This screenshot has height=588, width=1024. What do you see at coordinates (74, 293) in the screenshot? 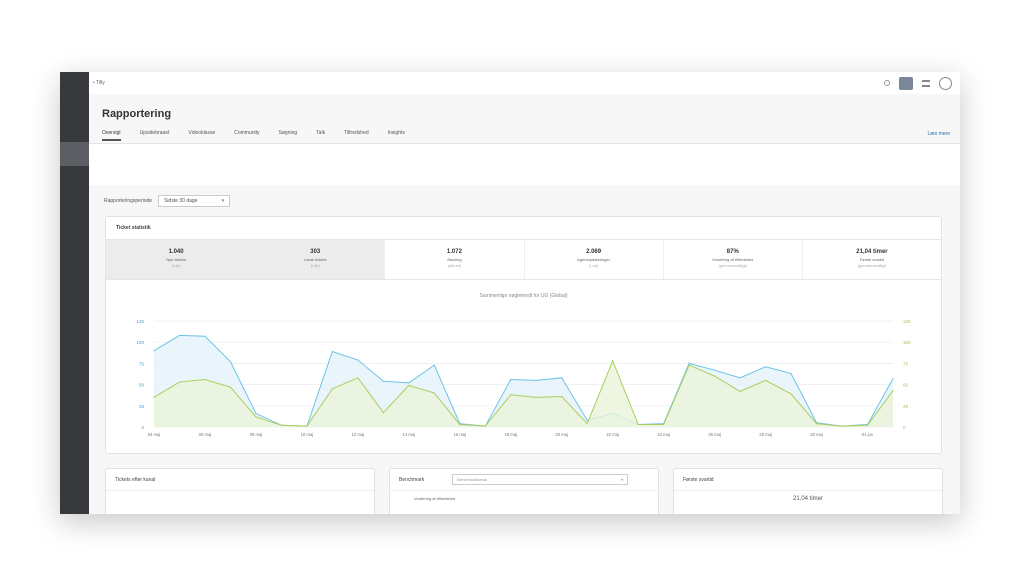
I see `sidebar` at bounding box center [74, 293].